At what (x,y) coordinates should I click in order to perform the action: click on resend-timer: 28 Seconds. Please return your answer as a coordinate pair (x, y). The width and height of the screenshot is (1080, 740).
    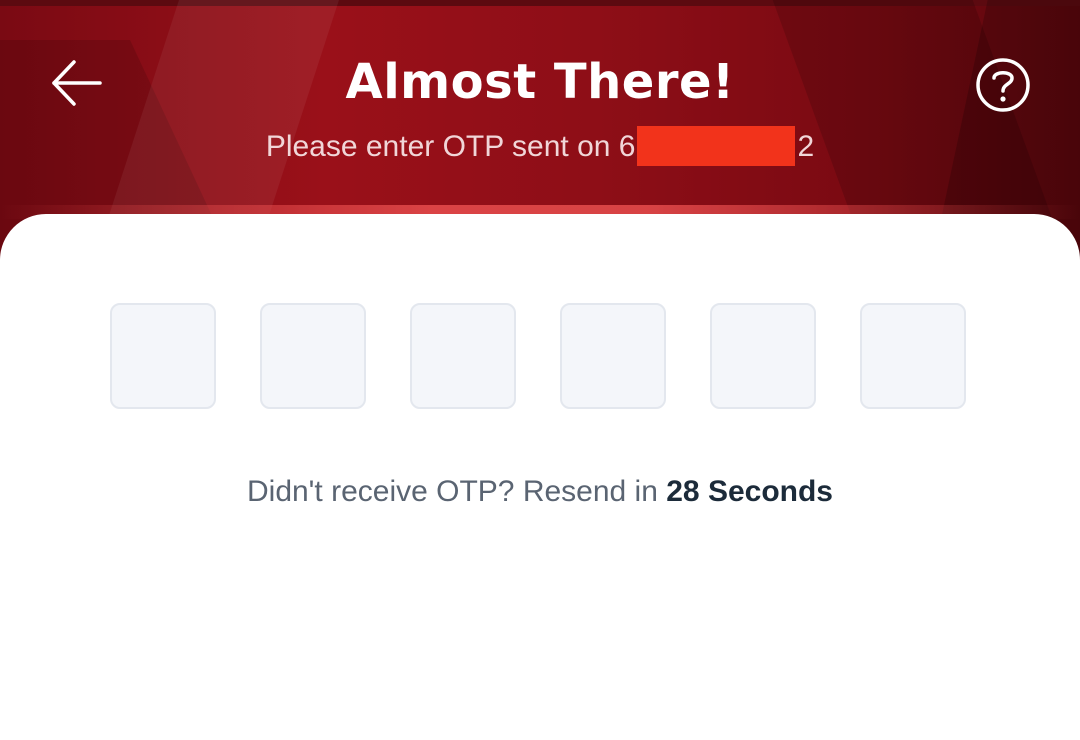
    Looking at the image, I should click on (749, 491).